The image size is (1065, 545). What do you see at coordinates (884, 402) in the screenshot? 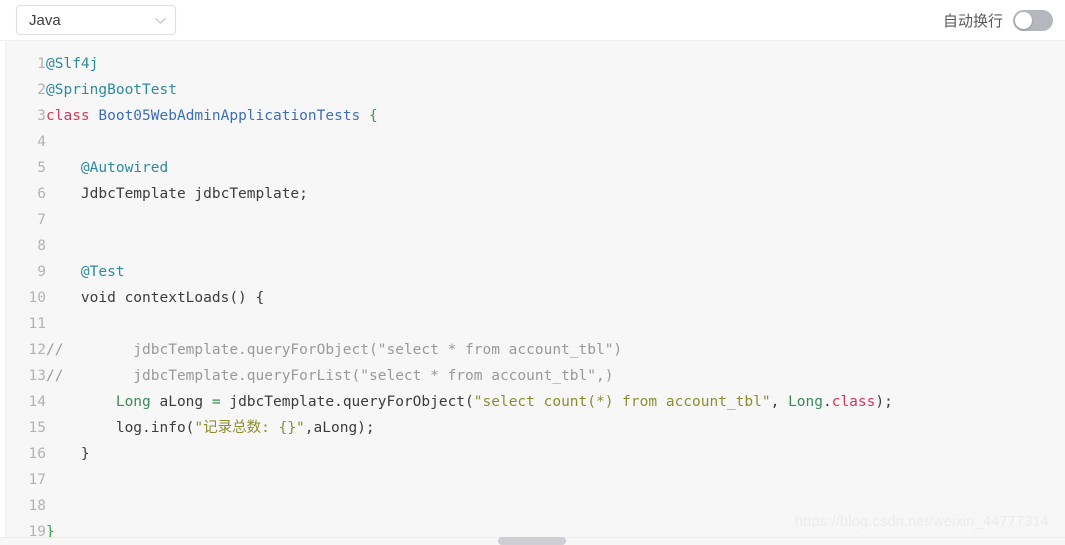
I see `token-plain: );` at bounding box center [884, 402].